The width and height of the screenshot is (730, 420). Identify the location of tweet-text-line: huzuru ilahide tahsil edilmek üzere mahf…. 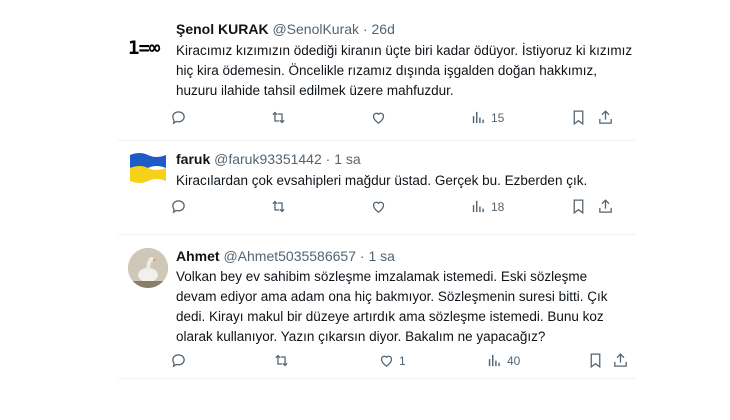
(315, 90).